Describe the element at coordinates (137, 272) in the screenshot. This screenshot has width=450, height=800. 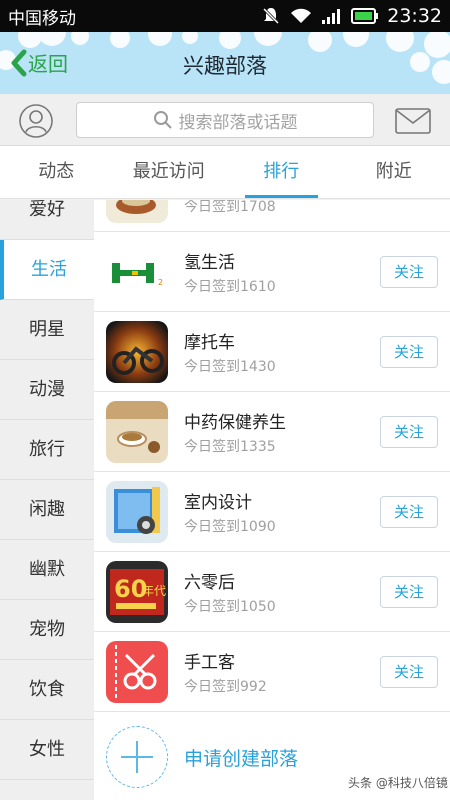
I see `tribe-thumbnail: 2` at that location.